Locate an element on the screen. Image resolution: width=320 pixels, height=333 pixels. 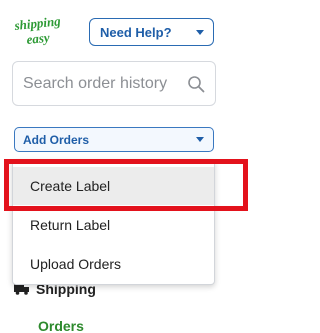
need-help-button: Need Help? is located at coordinates (151, 32).